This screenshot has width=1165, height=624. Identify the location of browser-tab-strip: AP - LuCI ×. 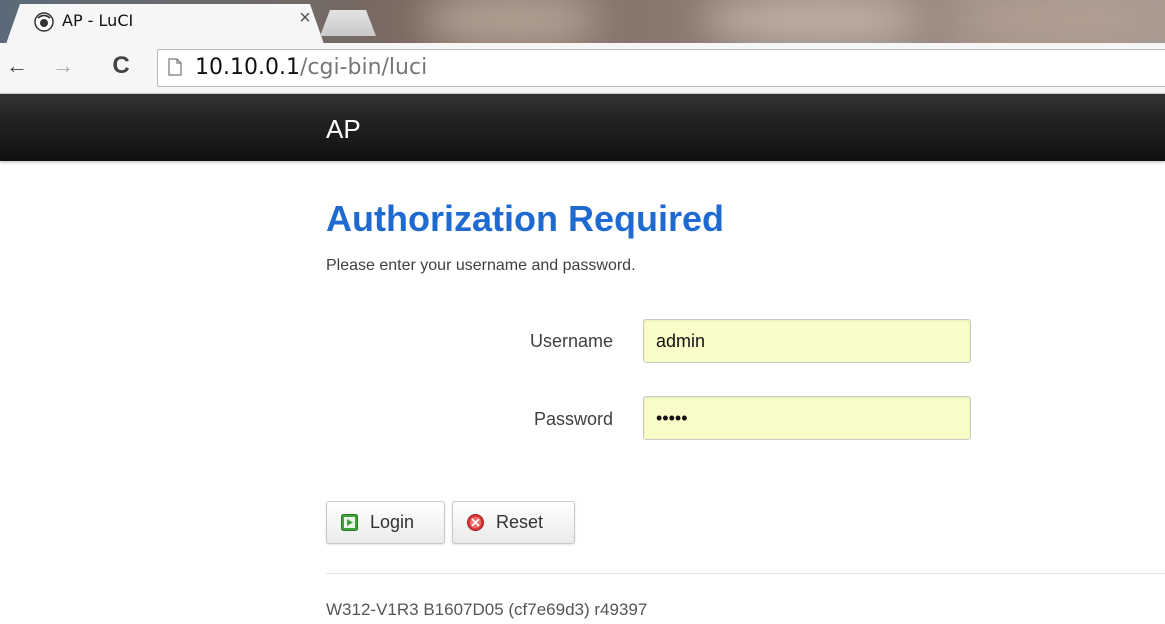
(582, 21).